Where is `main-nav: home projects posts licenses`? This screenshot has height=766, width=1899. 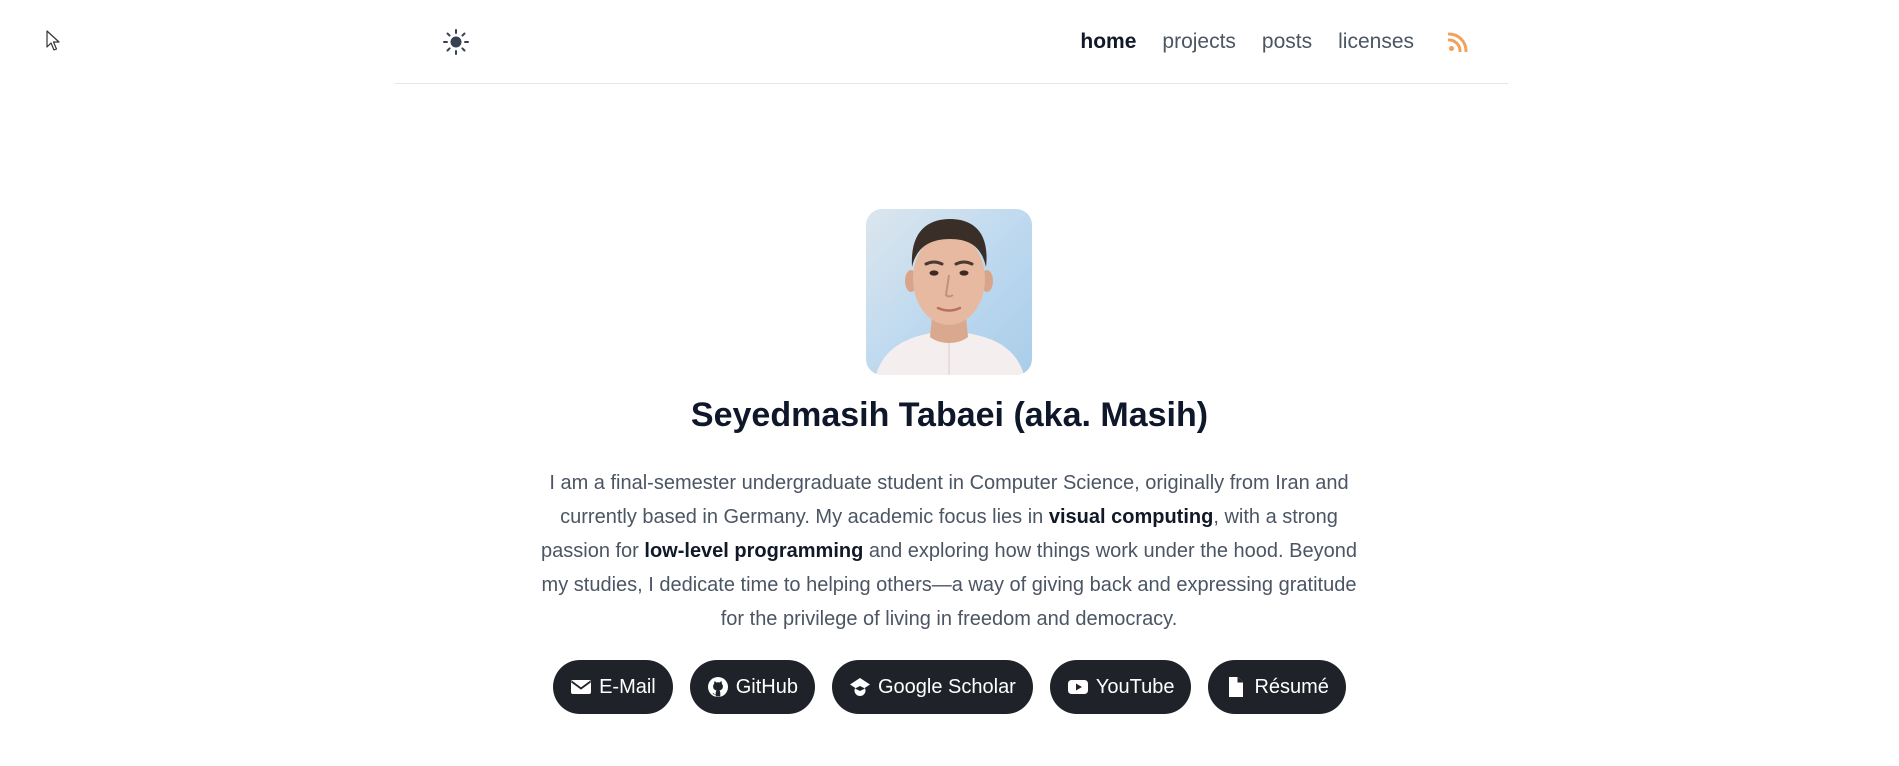
main-nav: home projects posts licenses is located at coordinates (1261, 42).